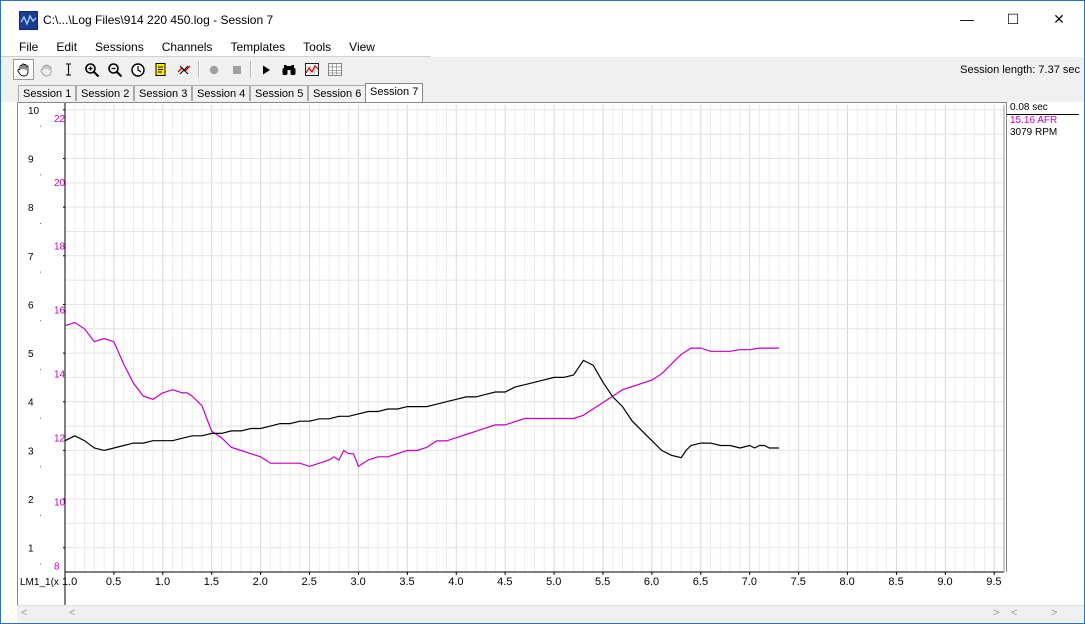  I want to click on zoom-in-button, so click(91, 69).